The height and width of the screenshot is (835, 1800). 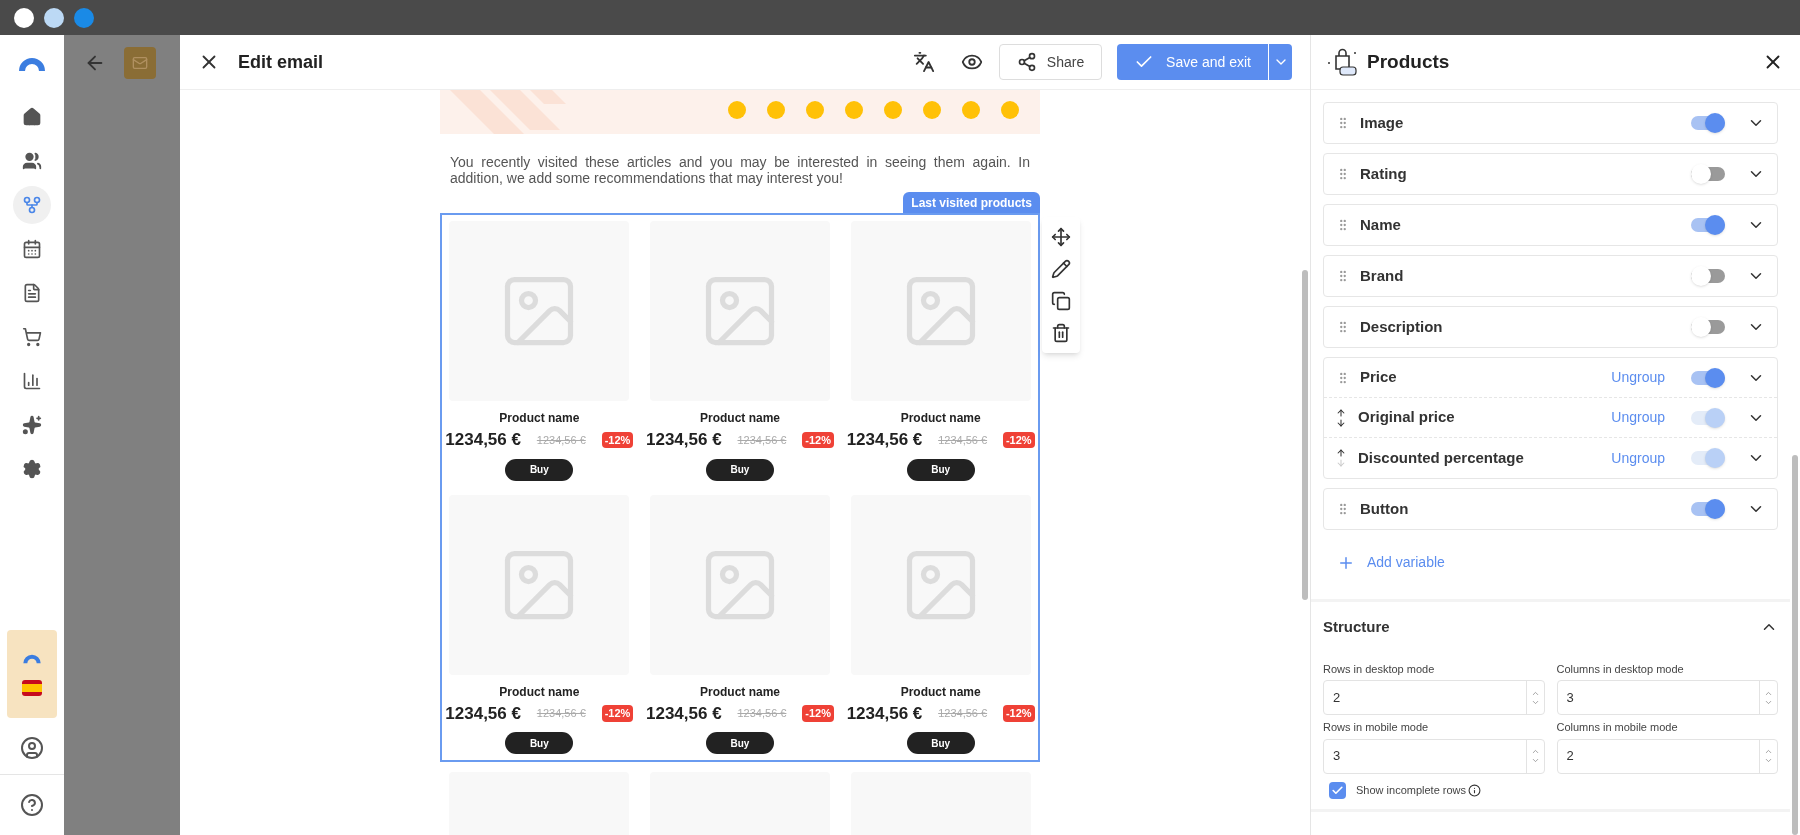 I want to click on user-icon, so click(x=32, y=748).